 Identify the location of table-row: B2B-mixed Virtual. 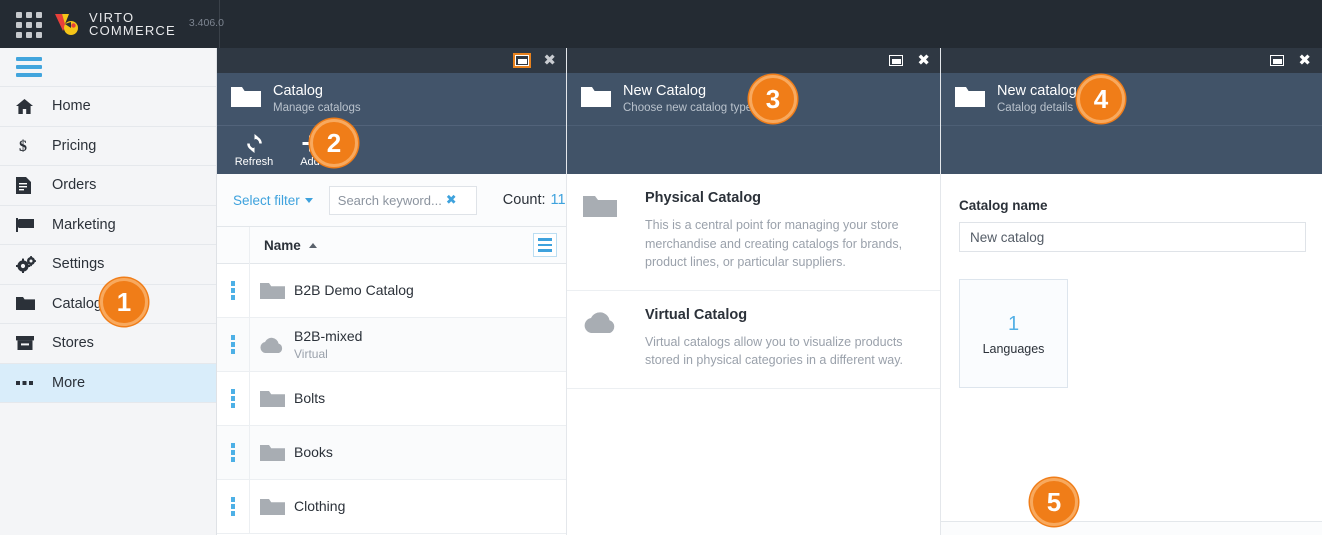
(392, 344).